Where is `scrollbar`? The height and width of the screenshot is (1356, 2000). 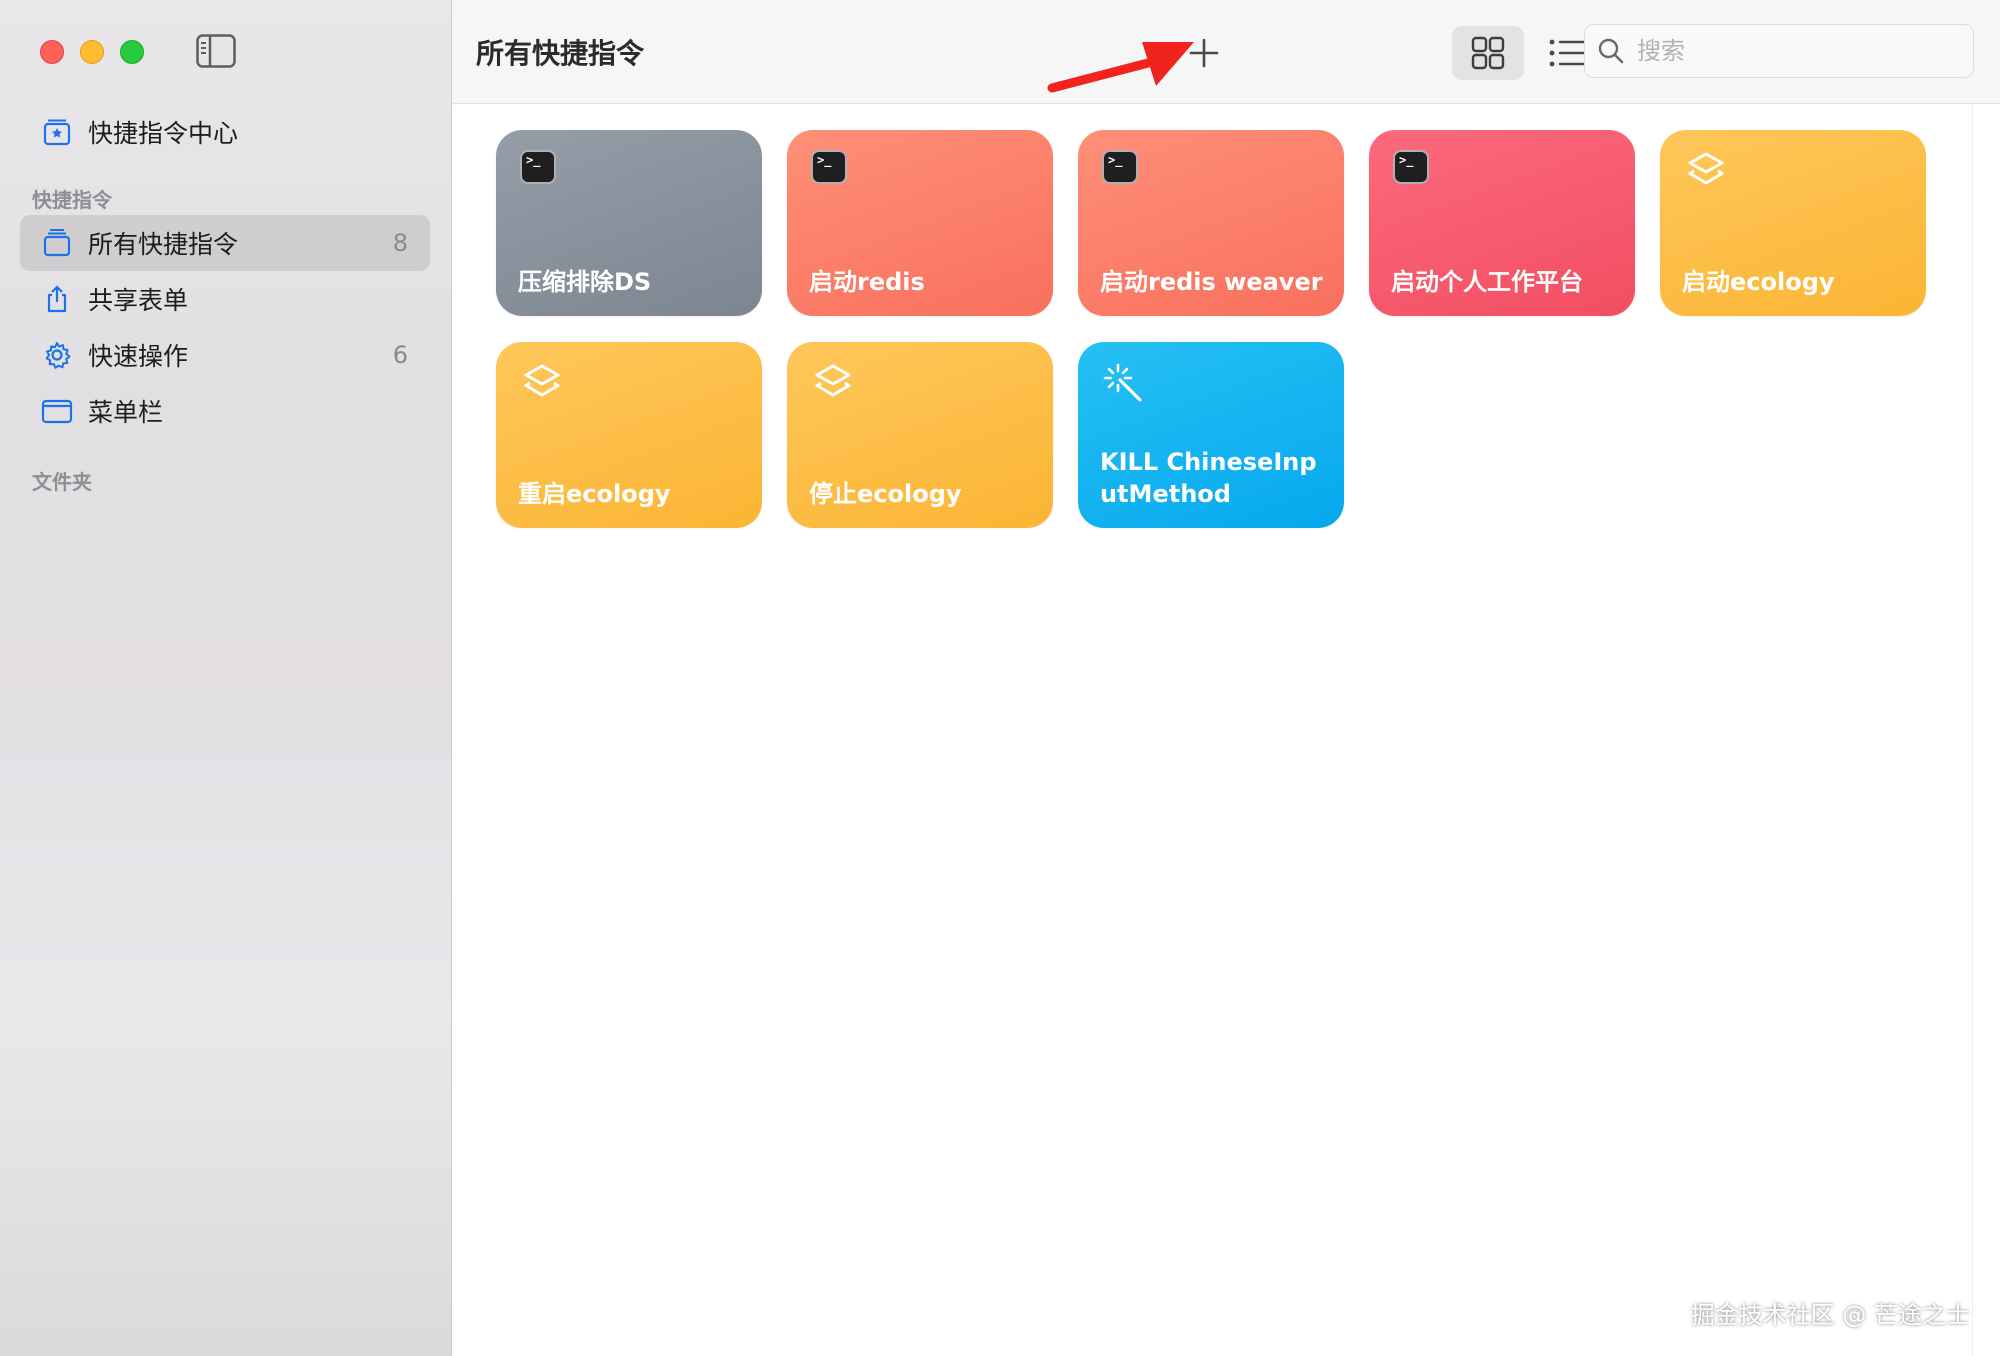 scrollbar is located at coordinates (1986, 730).